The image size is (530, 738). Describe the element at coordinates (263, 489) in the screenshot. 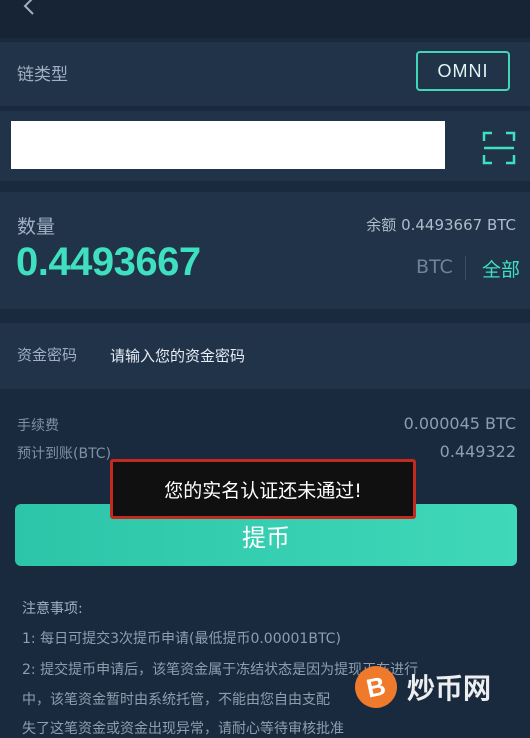

I see `toast-message: 您的实名认证还未通过!` at that location.